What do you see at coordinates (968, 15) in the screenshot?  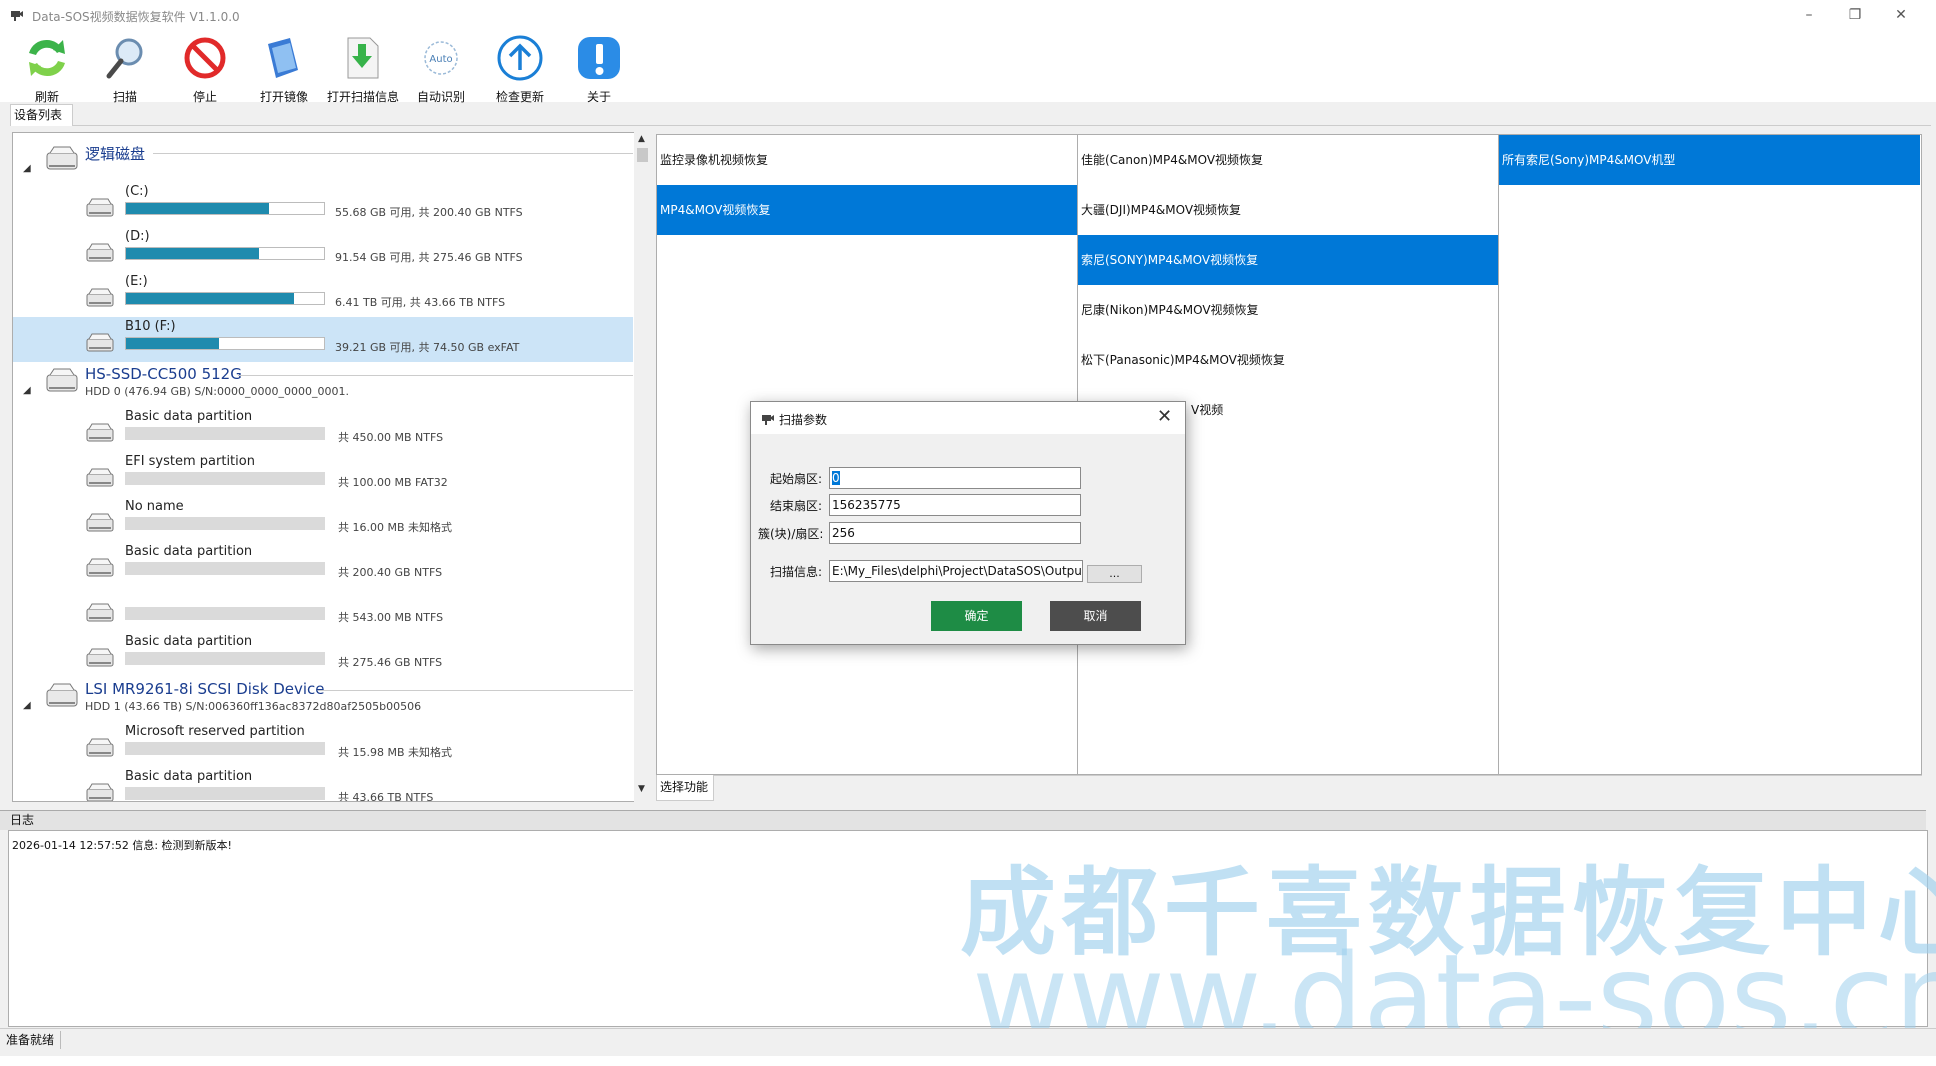 I see `title-bar: Data-SOS视频数据恢复软件 V1.1.0.0 – ❐ ✕` at bounding box center [968, 15].